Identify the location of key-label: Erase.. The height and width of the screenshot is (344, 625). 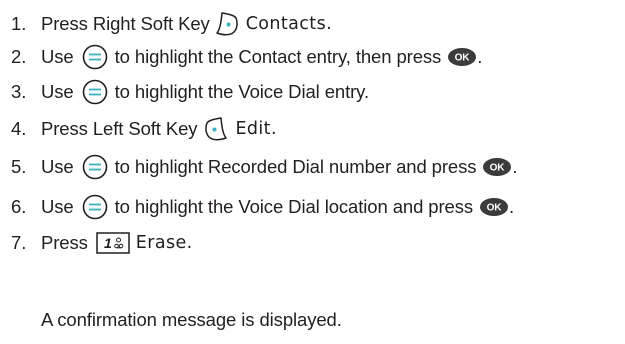
(164, 243).